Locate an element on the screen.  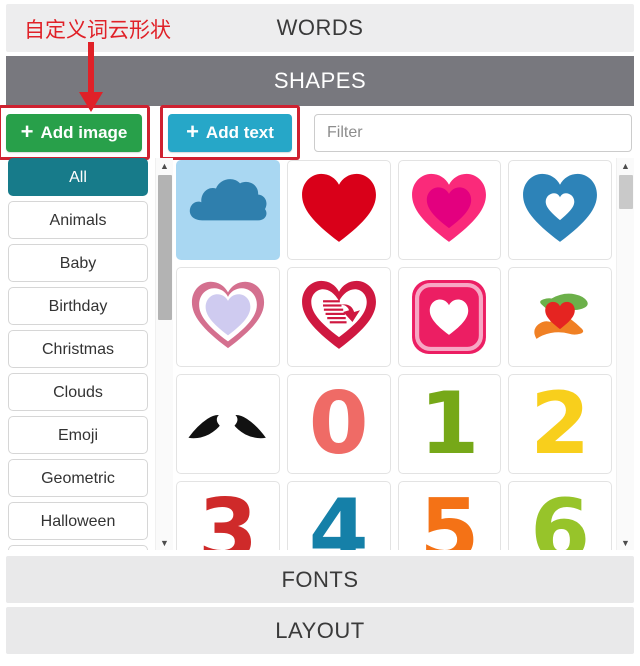
section-bar-layout: LAYOUT is located at coordinates (320, 630).